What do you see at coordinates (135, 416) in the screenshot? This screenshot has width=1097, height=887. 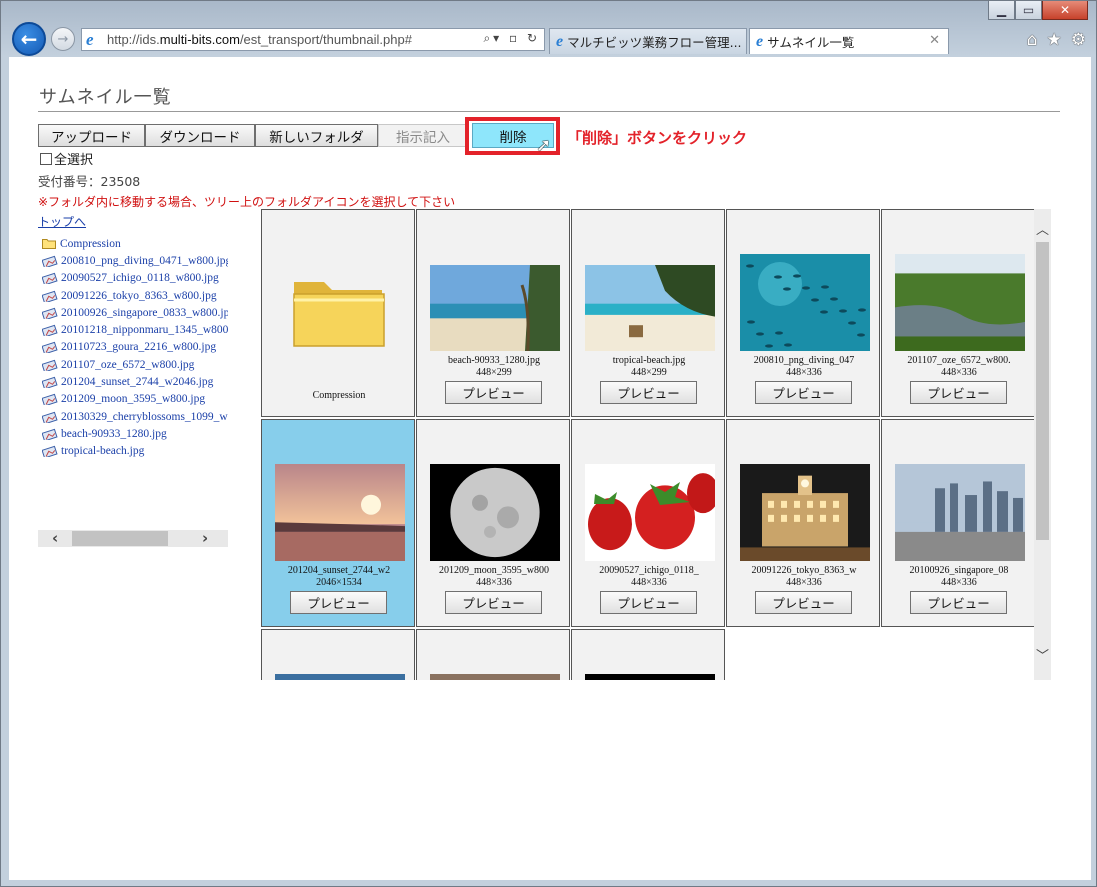 I see `tree-file-item: 20130329_cherryblossoms_1099_w800.jpg` at bounding box center [135, 416].